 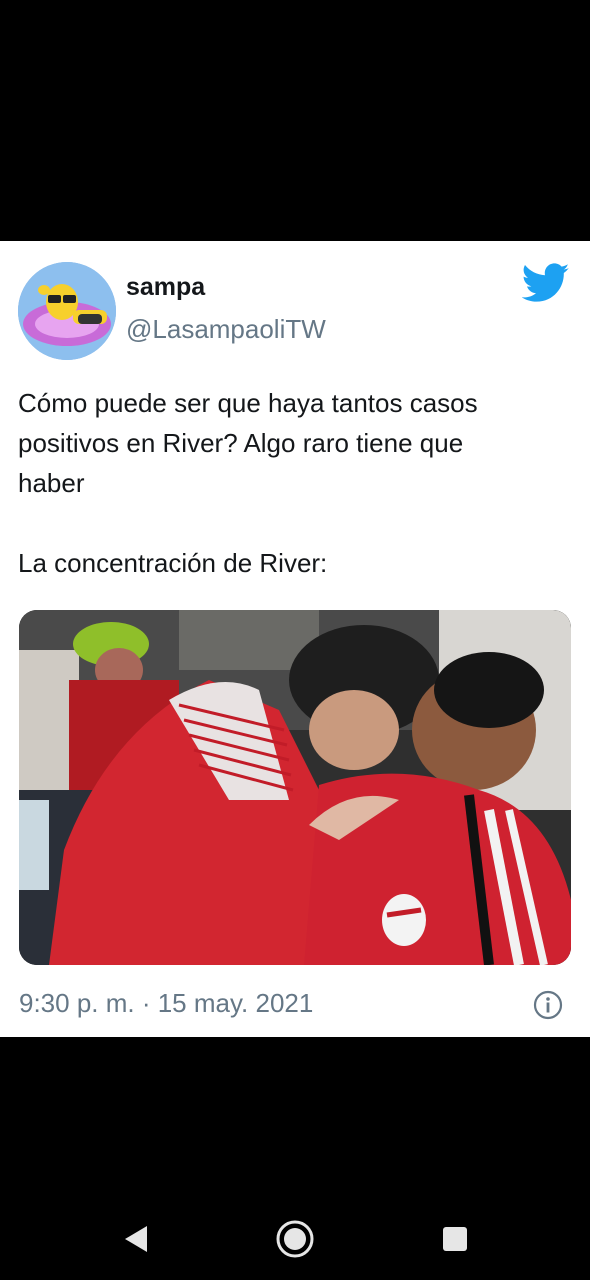 What do you see at coordinates (67, 311) in the screenshot?
I see `avatar` at bounding box center [67, 311].